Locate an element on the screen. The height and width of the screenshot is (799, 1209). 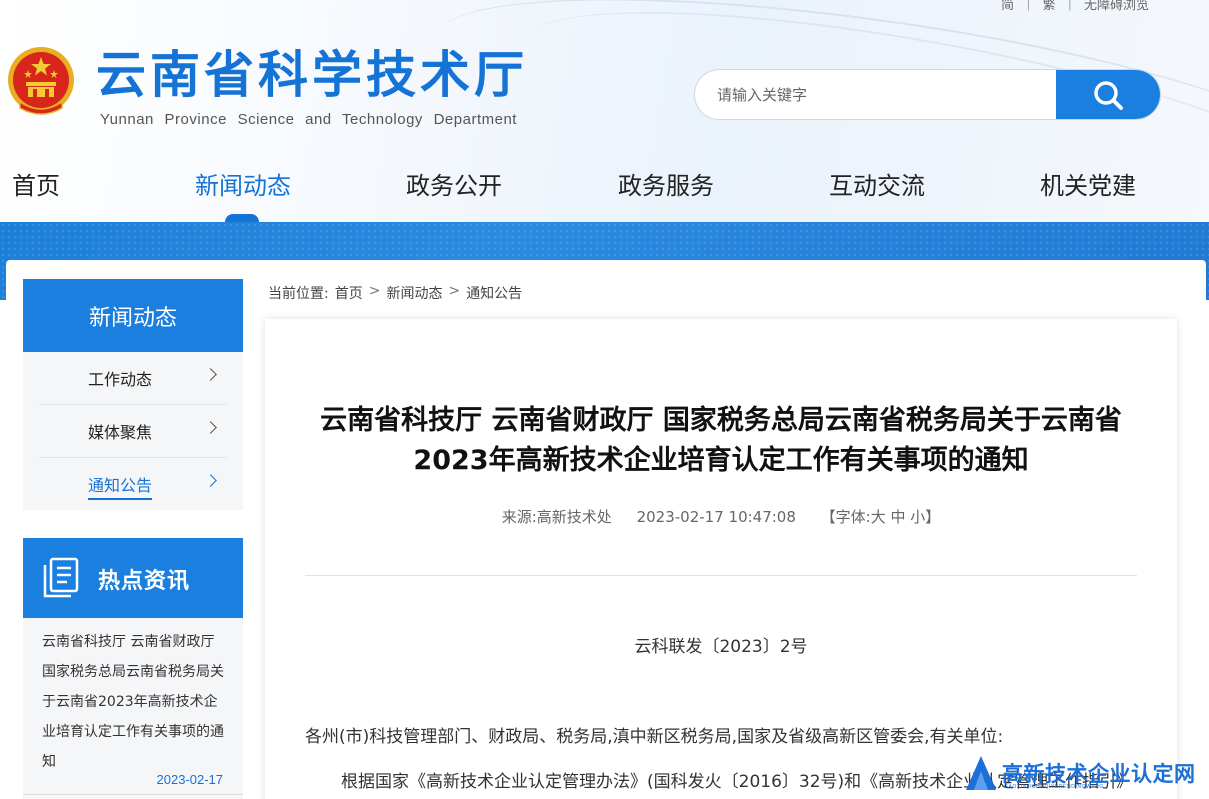
sidebar-menu: 工作动态 媒体聚焦 通知公告 is located at coordinates (133, 431).